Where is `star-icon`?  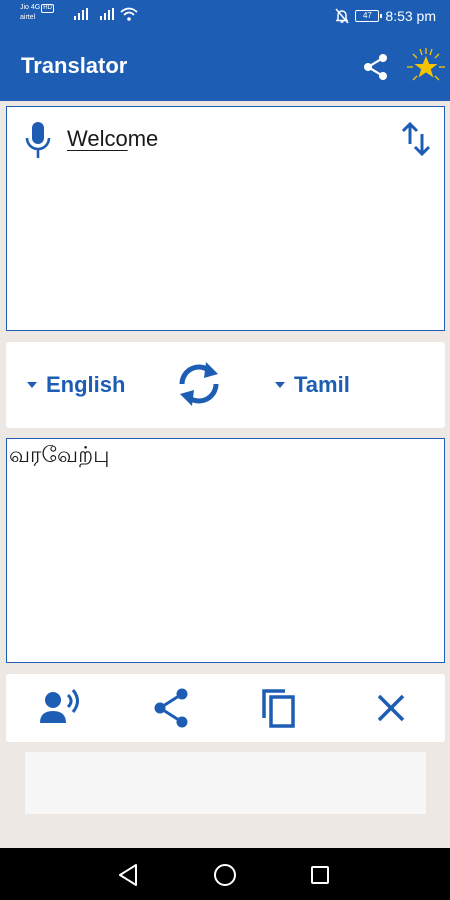 star-icon is located at coordinates (426, 67).